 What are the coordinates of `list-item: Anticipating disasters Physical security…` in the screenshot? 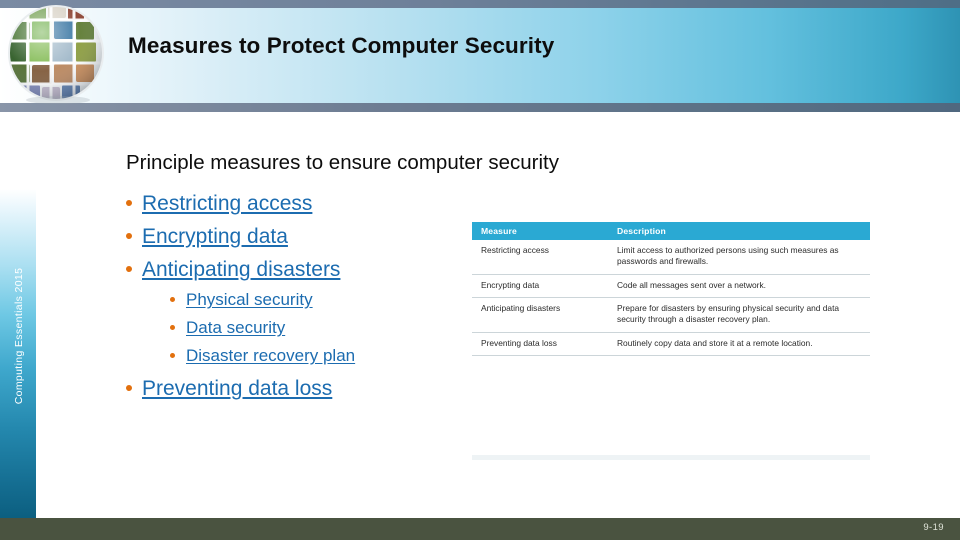 It's located at (240, 312).